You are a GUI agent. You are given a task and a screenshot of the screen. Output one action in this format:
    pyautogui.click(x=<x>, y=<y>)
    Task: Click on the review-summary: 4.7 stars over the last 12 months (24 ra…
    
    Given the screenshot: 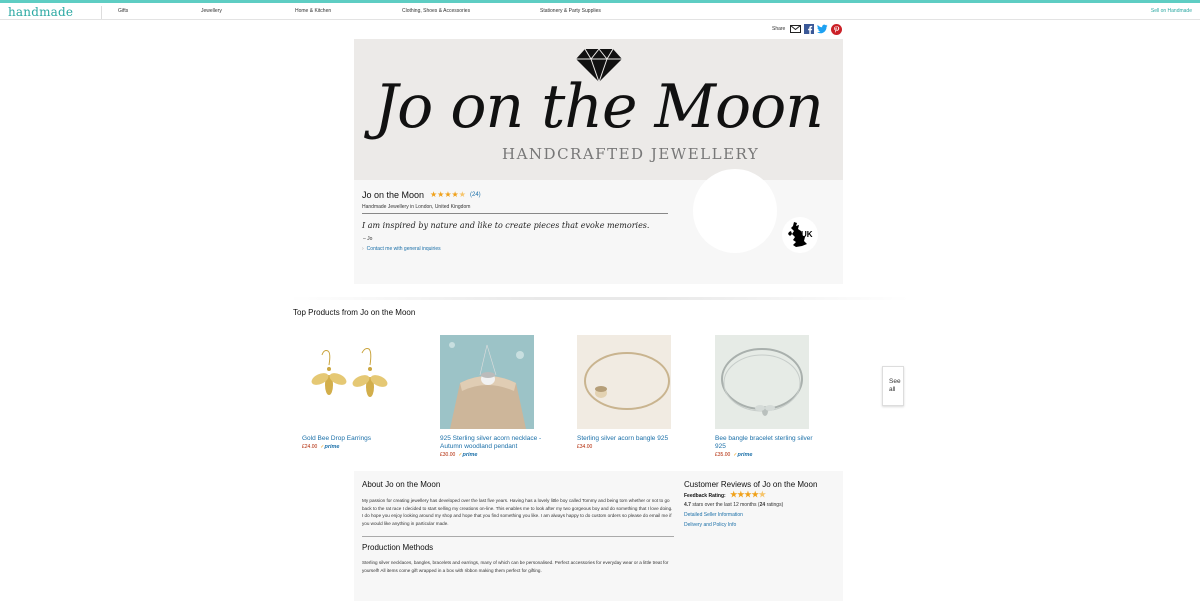 What is the action you would take?
    pyautogui.click(x=734, y=505)
    